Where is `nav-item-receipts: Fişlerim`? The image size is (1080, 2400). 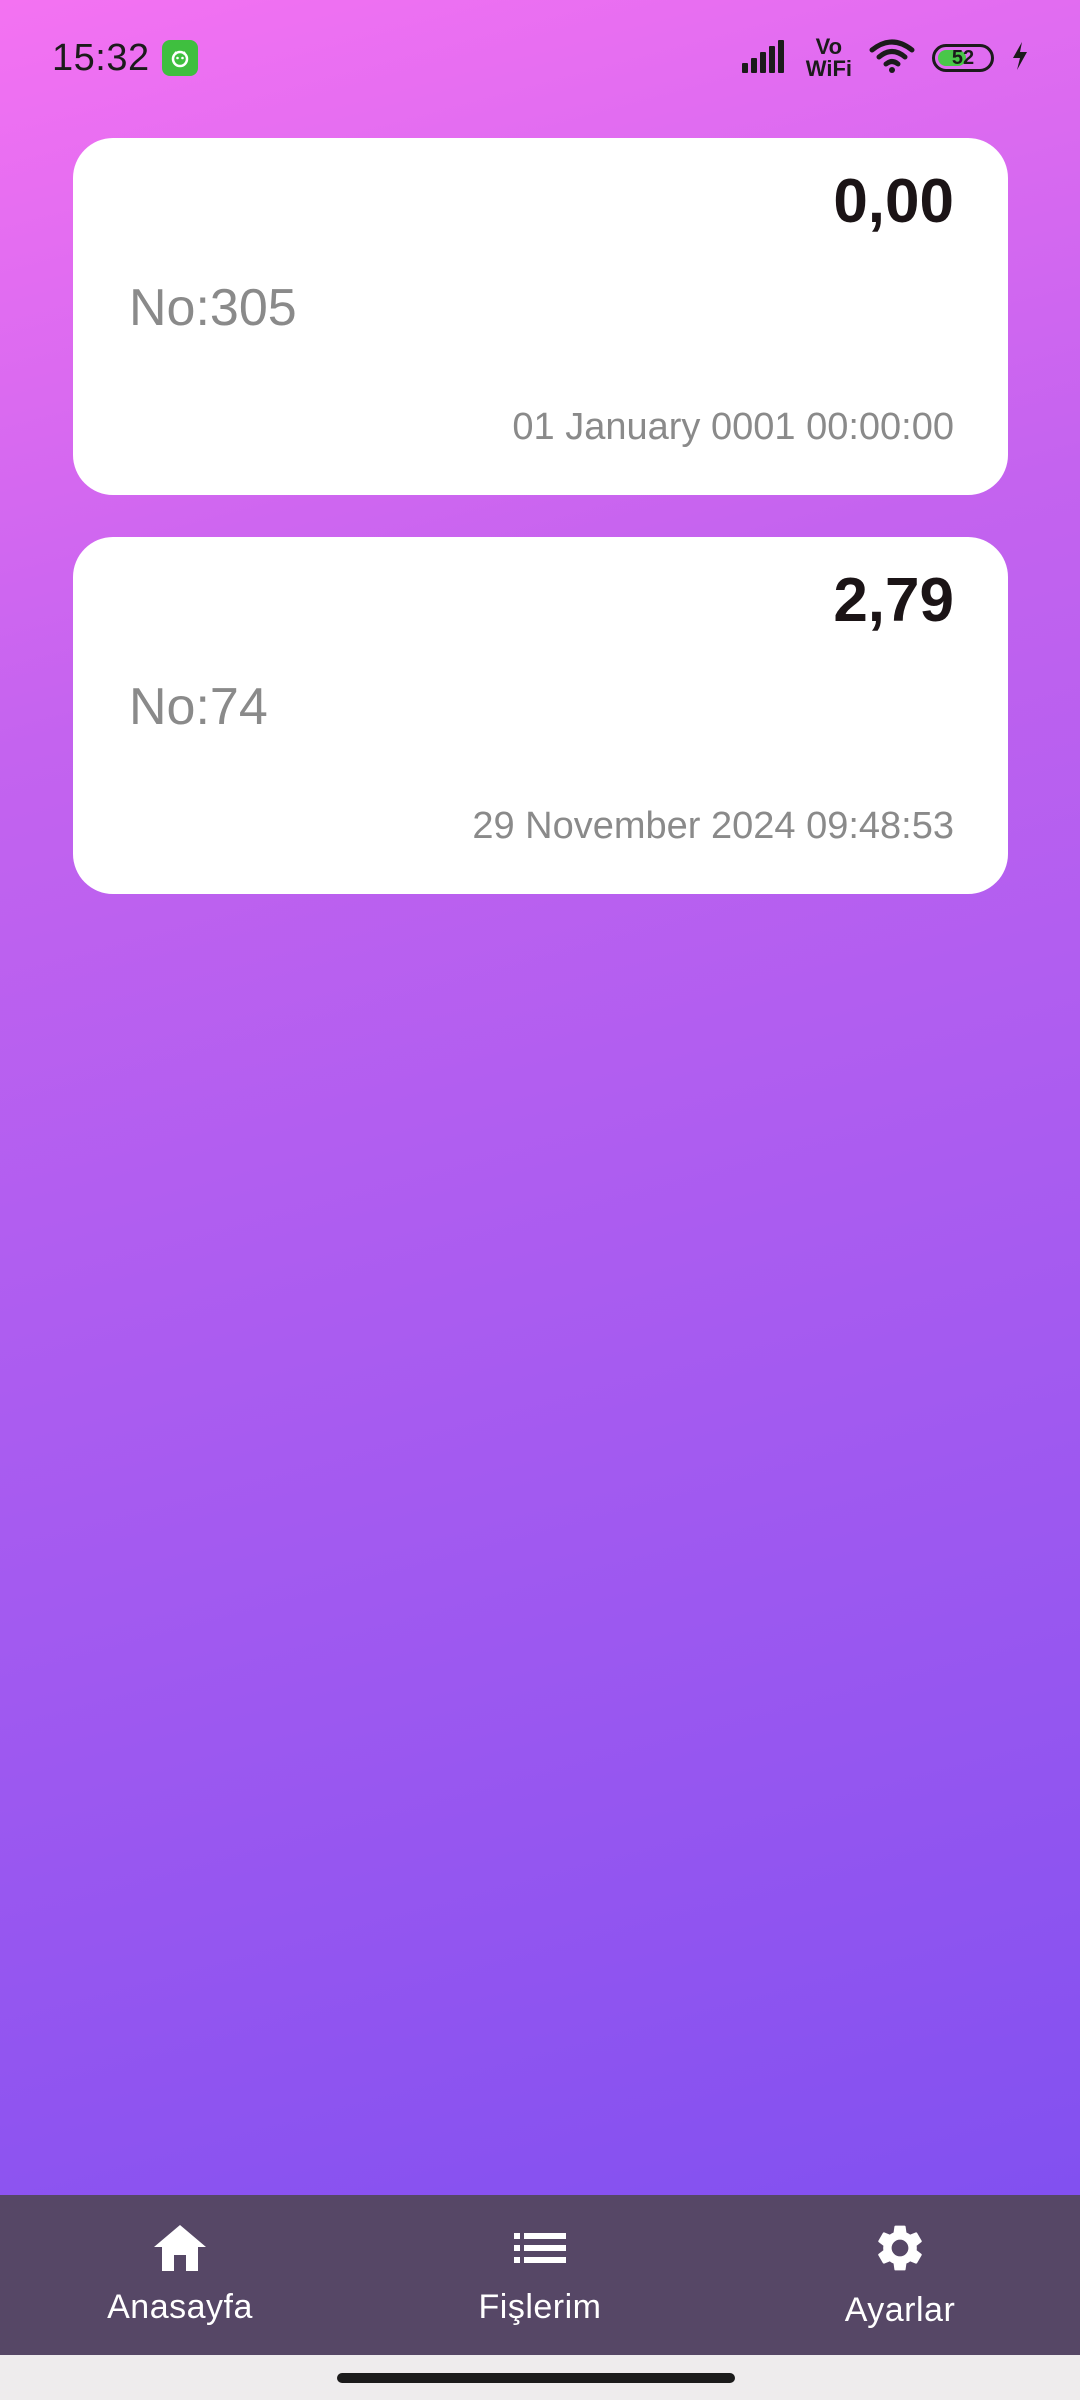
nav-item-receipts: Fişlerim is located at coordinates (540, 2275).